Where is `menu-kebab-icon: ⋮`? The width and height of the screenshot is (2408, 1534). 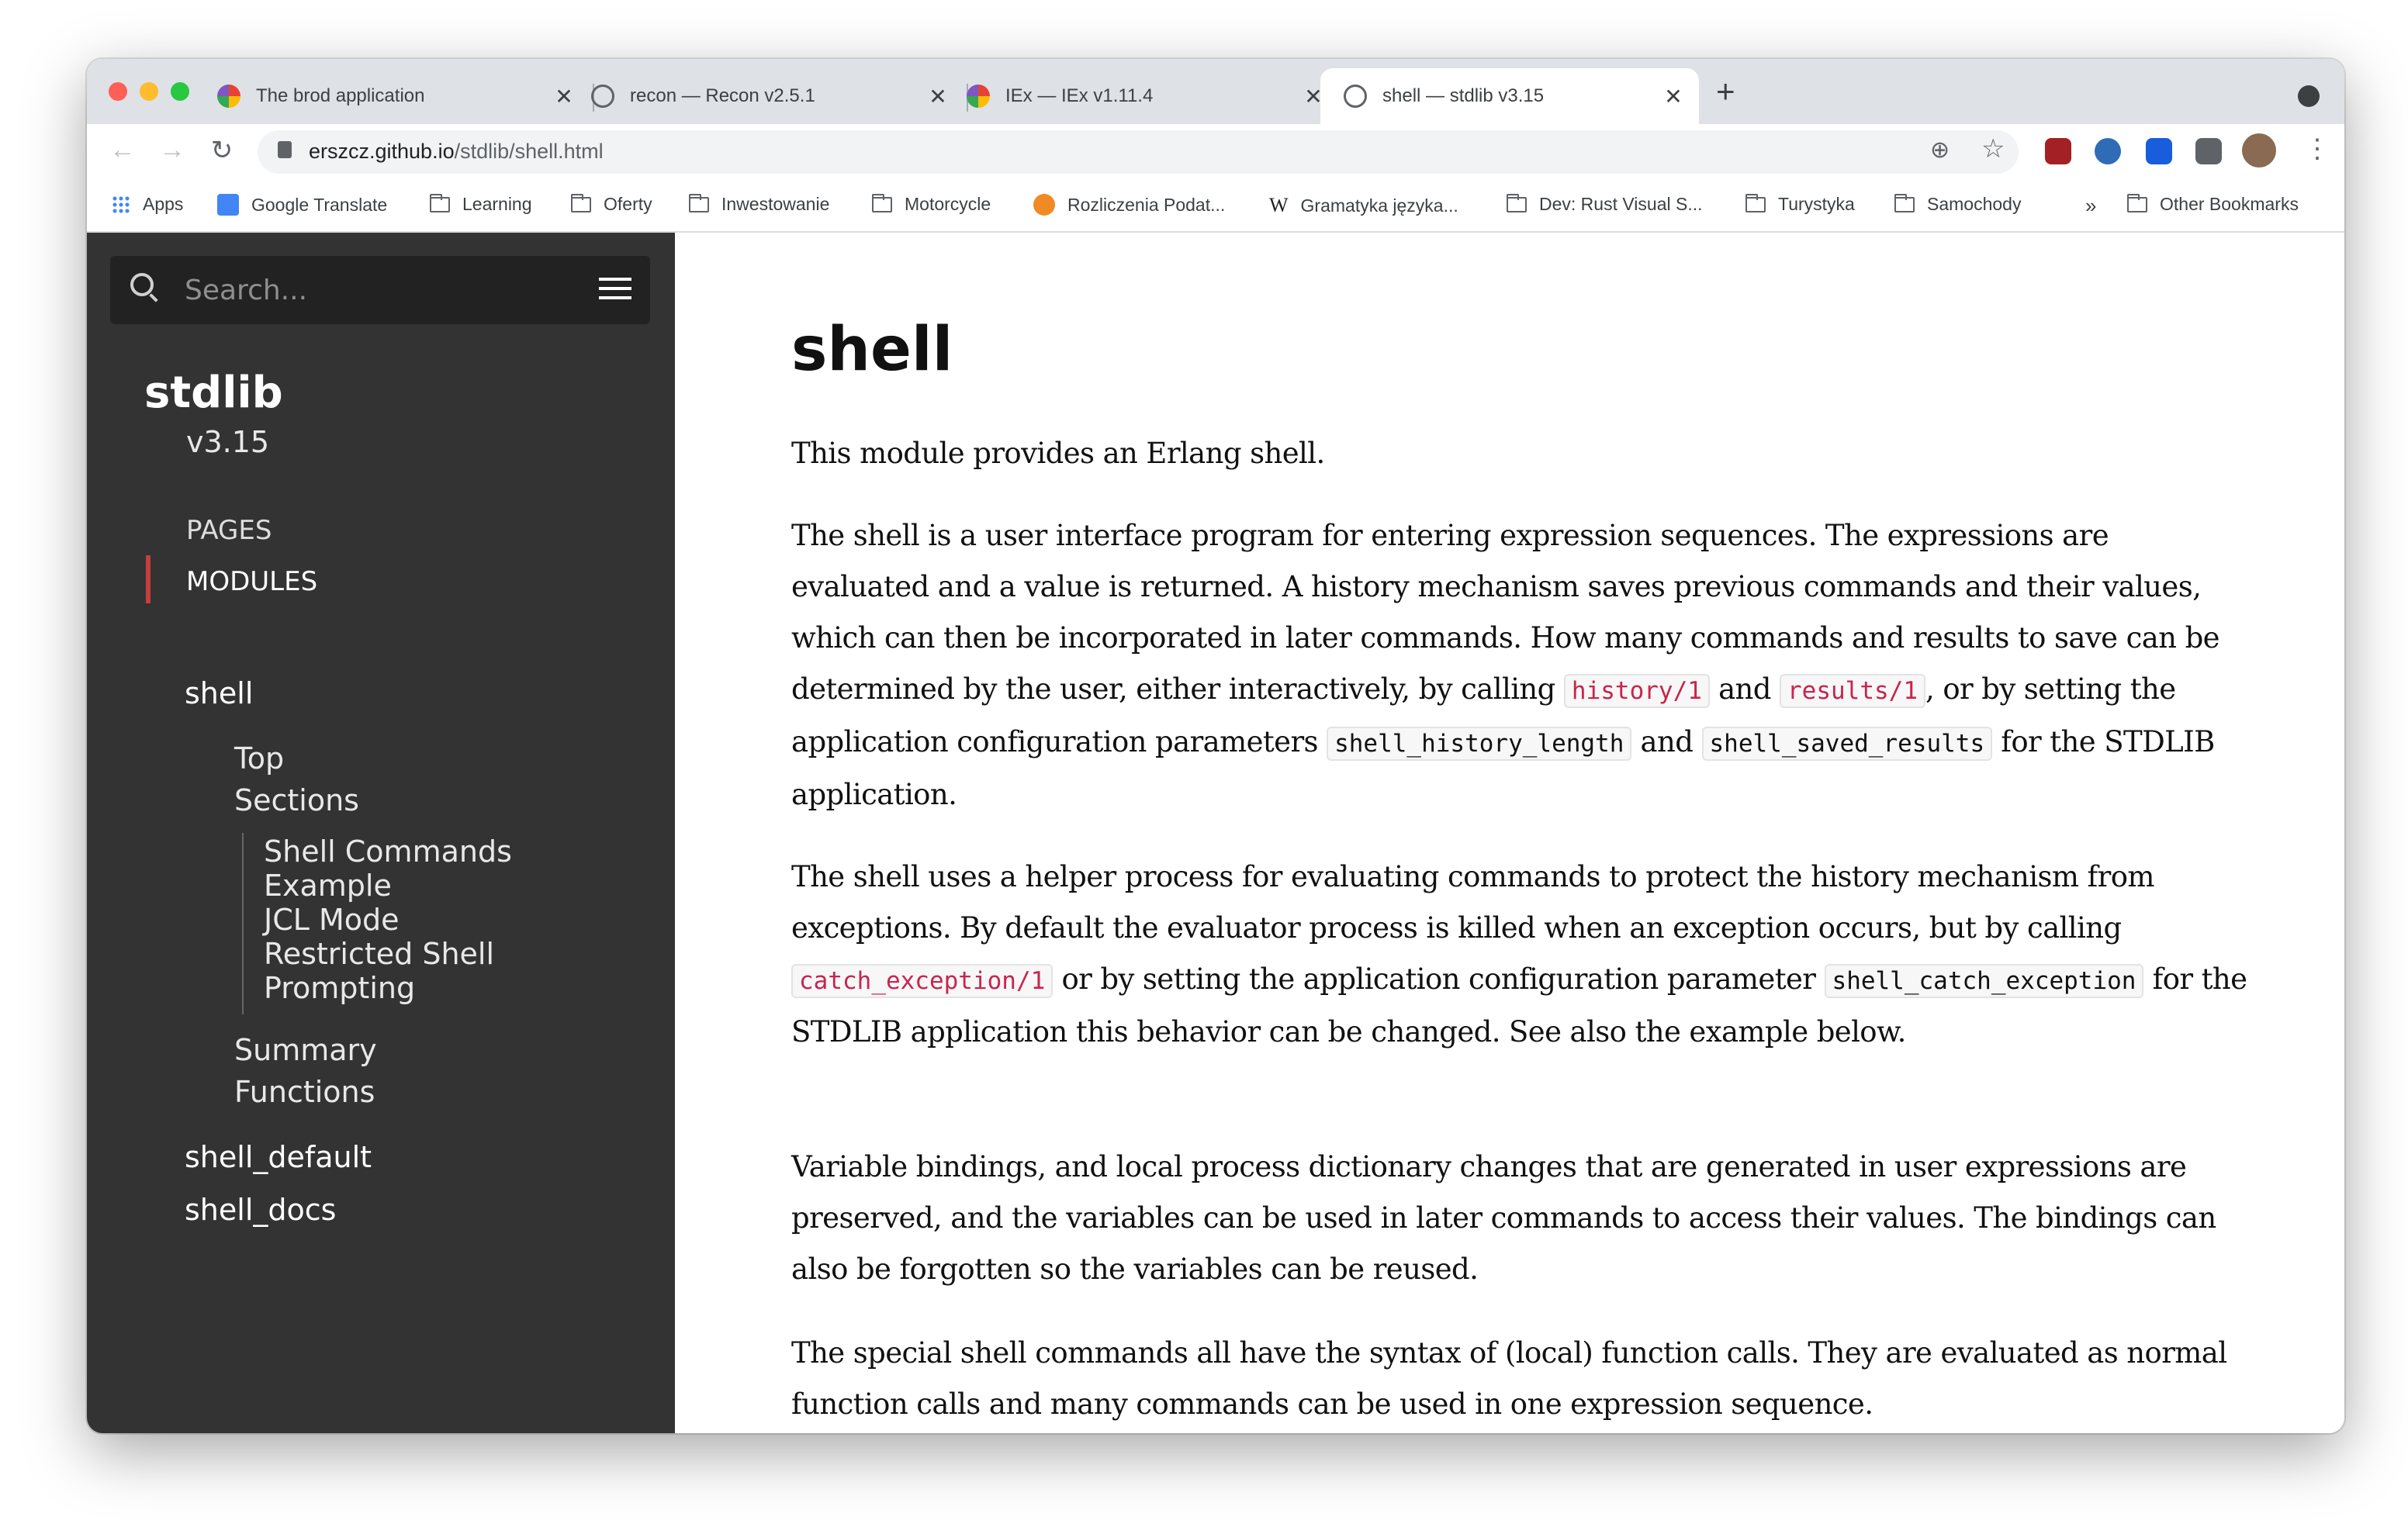
menu-kebab-icon: ⋮ is located at coordinates (2317, 148).